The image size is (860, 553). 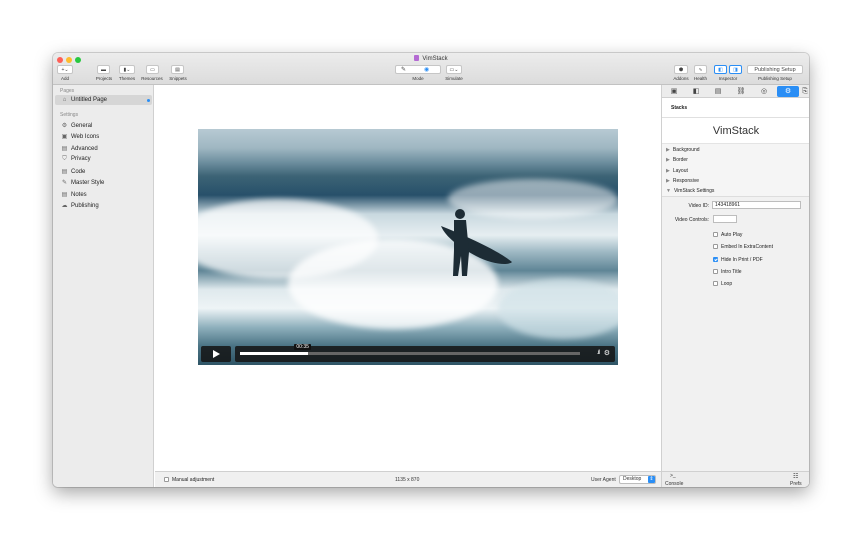 What do you see at coordinates (677, 171) in the screenshot?
I see `section-layout: ▶ Layout` at bounding box center [677, 171].